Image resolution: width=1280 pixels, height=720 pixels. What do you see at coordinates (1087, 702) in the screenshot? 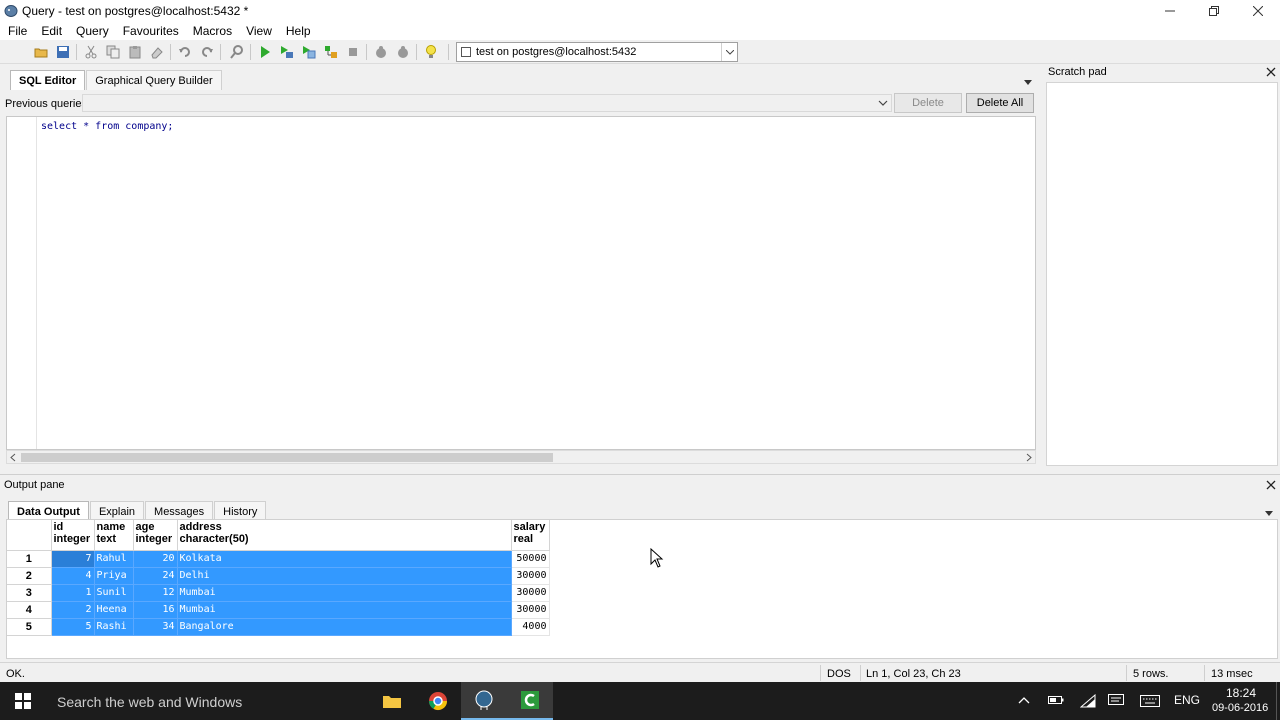
I see `wifi-icon` at bounding box center [1087, 702].